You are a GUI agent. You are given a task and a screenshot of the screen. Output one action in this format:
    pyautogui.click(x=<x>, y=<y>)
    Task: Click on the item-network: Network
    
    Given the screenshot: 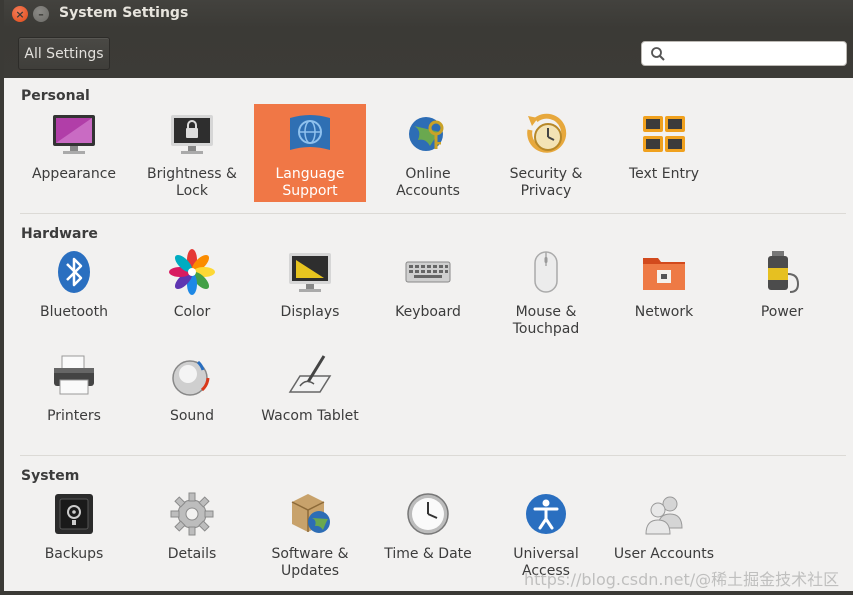 What is the action you would take?
    pyautogui.click(x=664, y=291)
    